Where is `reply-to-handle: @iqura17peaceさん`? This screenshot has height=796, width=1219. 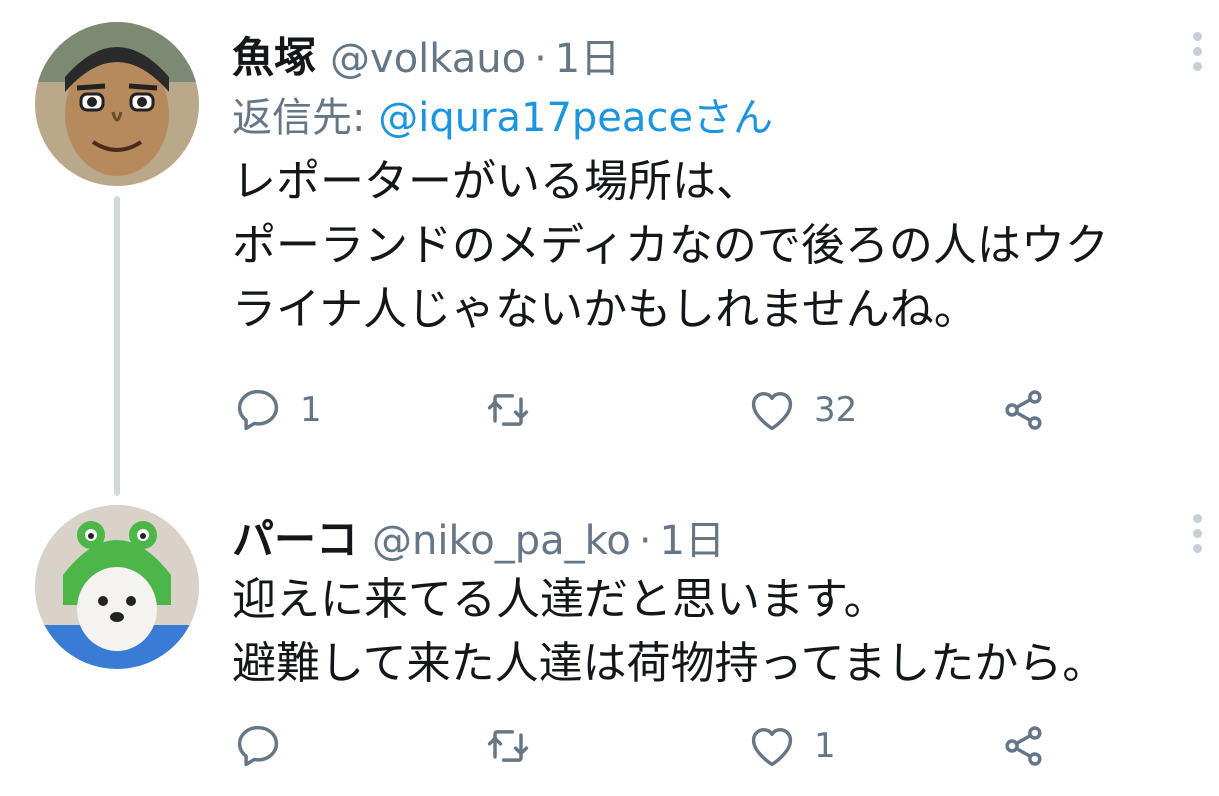
reply-to-handle: @iqura17peaceさん is located at coordinates (575, 118).